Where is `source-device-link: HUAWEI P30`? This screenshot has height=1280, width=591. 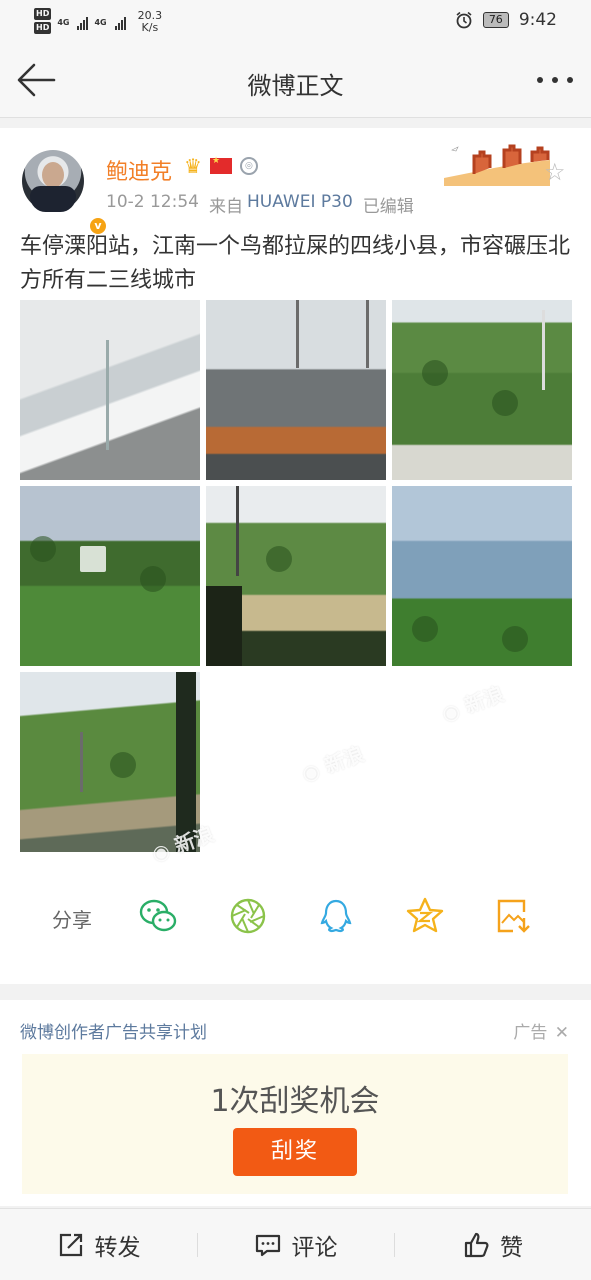
source-device-link: HUAWEI P30 is located at coordinates (300, 204).